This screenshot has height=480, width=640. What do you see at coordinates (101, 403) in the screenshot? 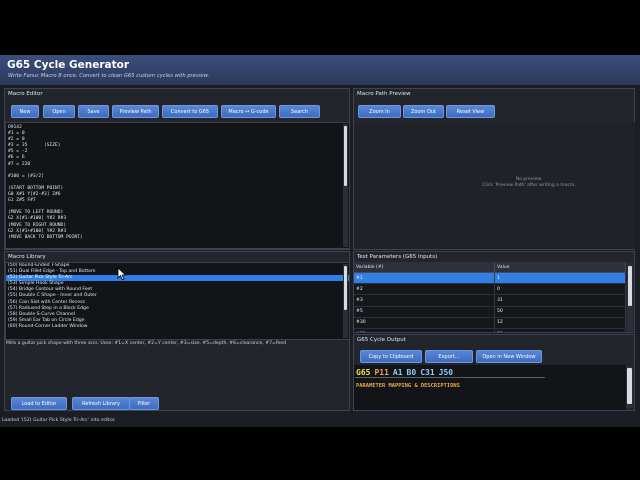
I see `refresh-library-button: Refresh Library` at bounding box center [101, 403].